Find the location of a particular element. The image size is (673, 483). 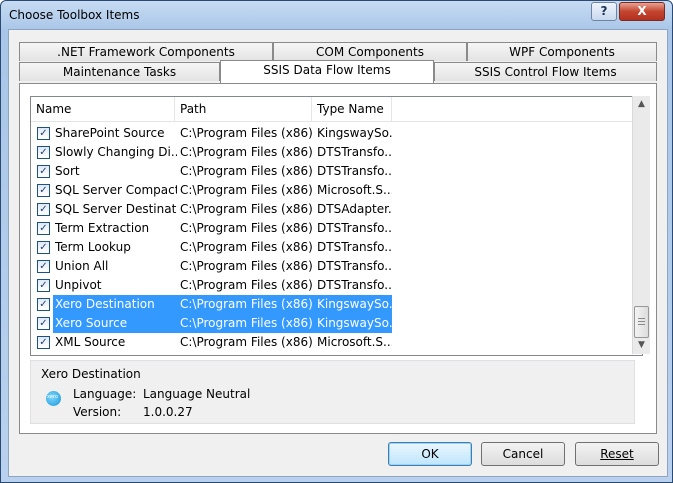

scroll-down-arrow-icon: ▼ is located at coordinates (641, 345).